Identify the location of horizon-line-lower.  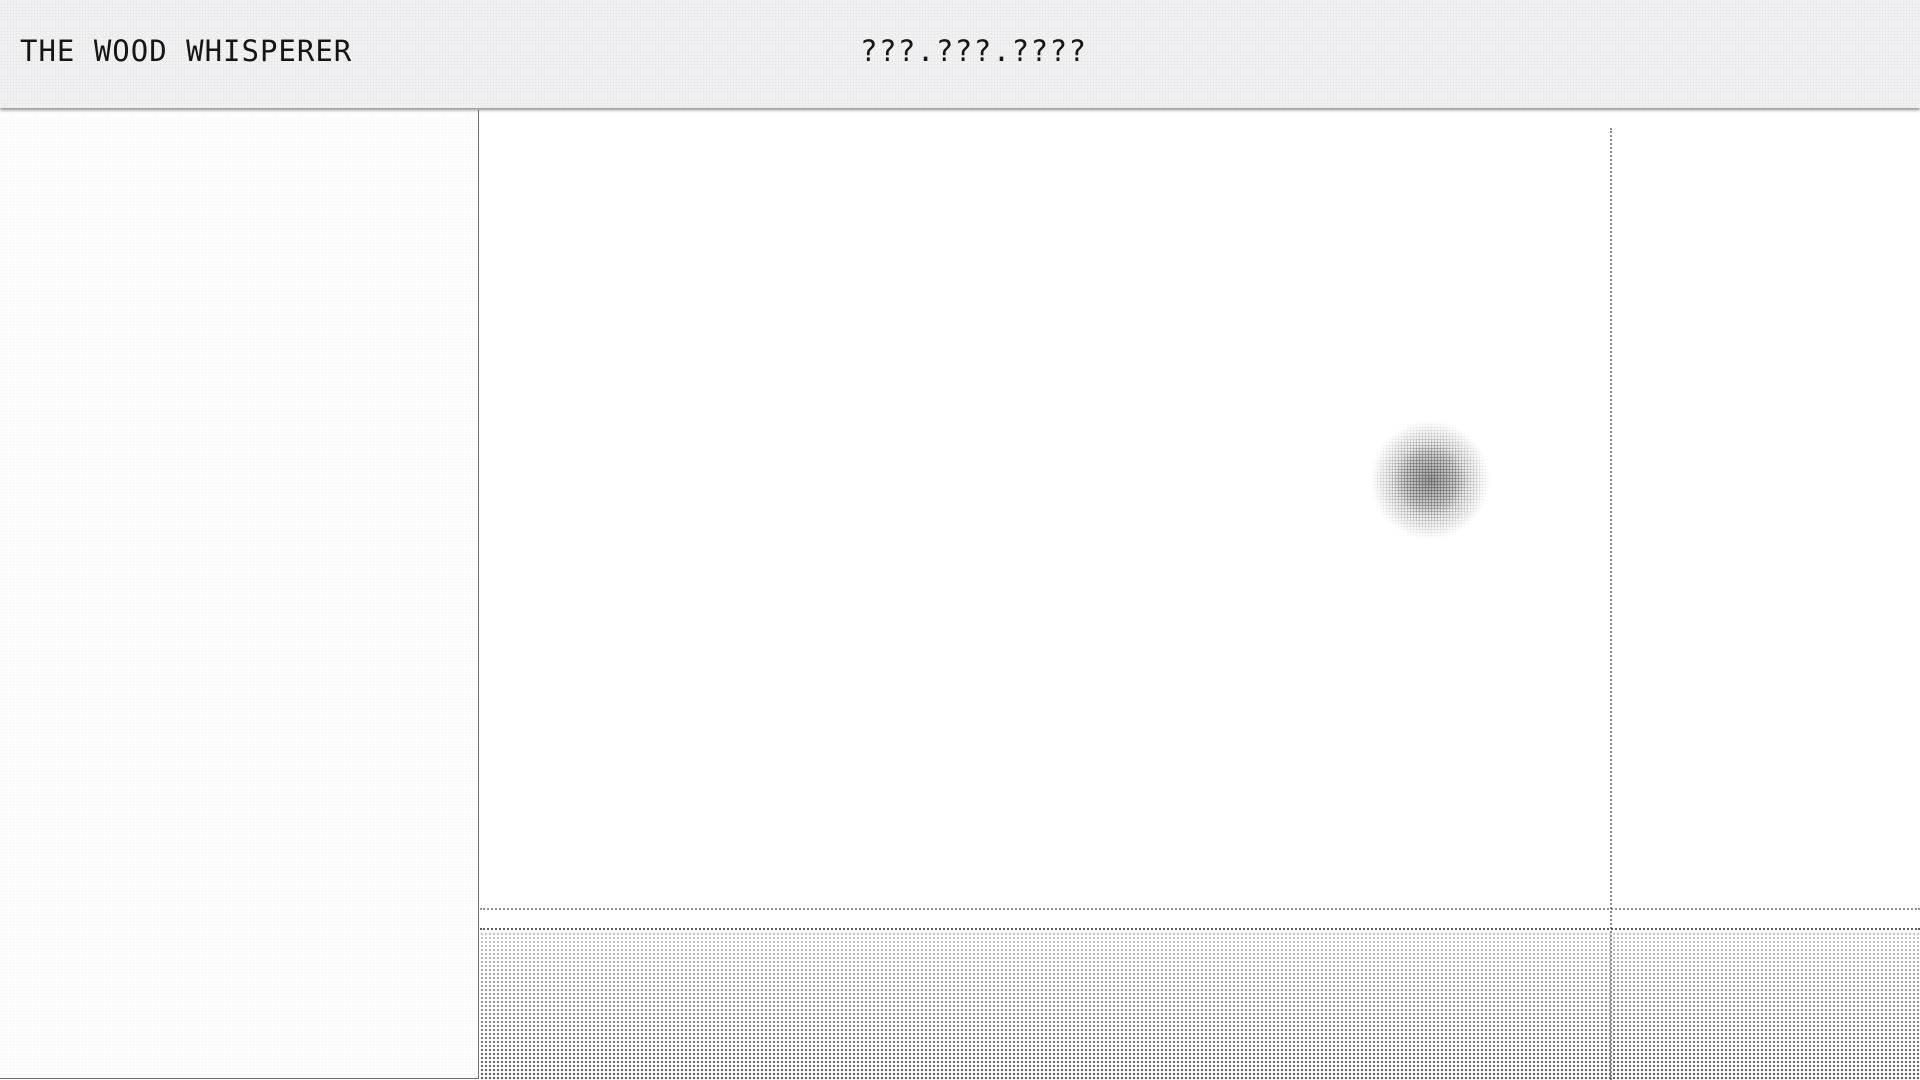
(1200, 929).